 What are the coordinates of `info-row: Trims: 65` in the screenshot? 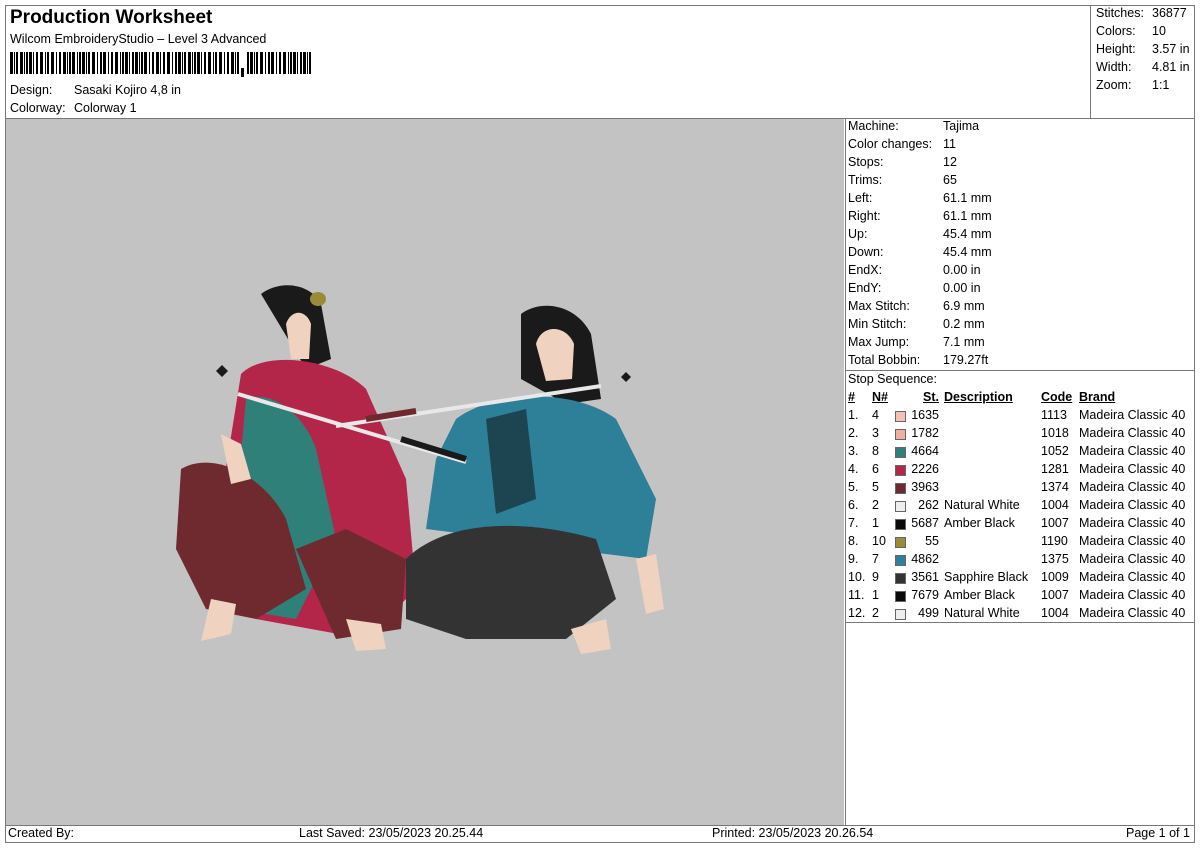 It's located at (1018, 182).